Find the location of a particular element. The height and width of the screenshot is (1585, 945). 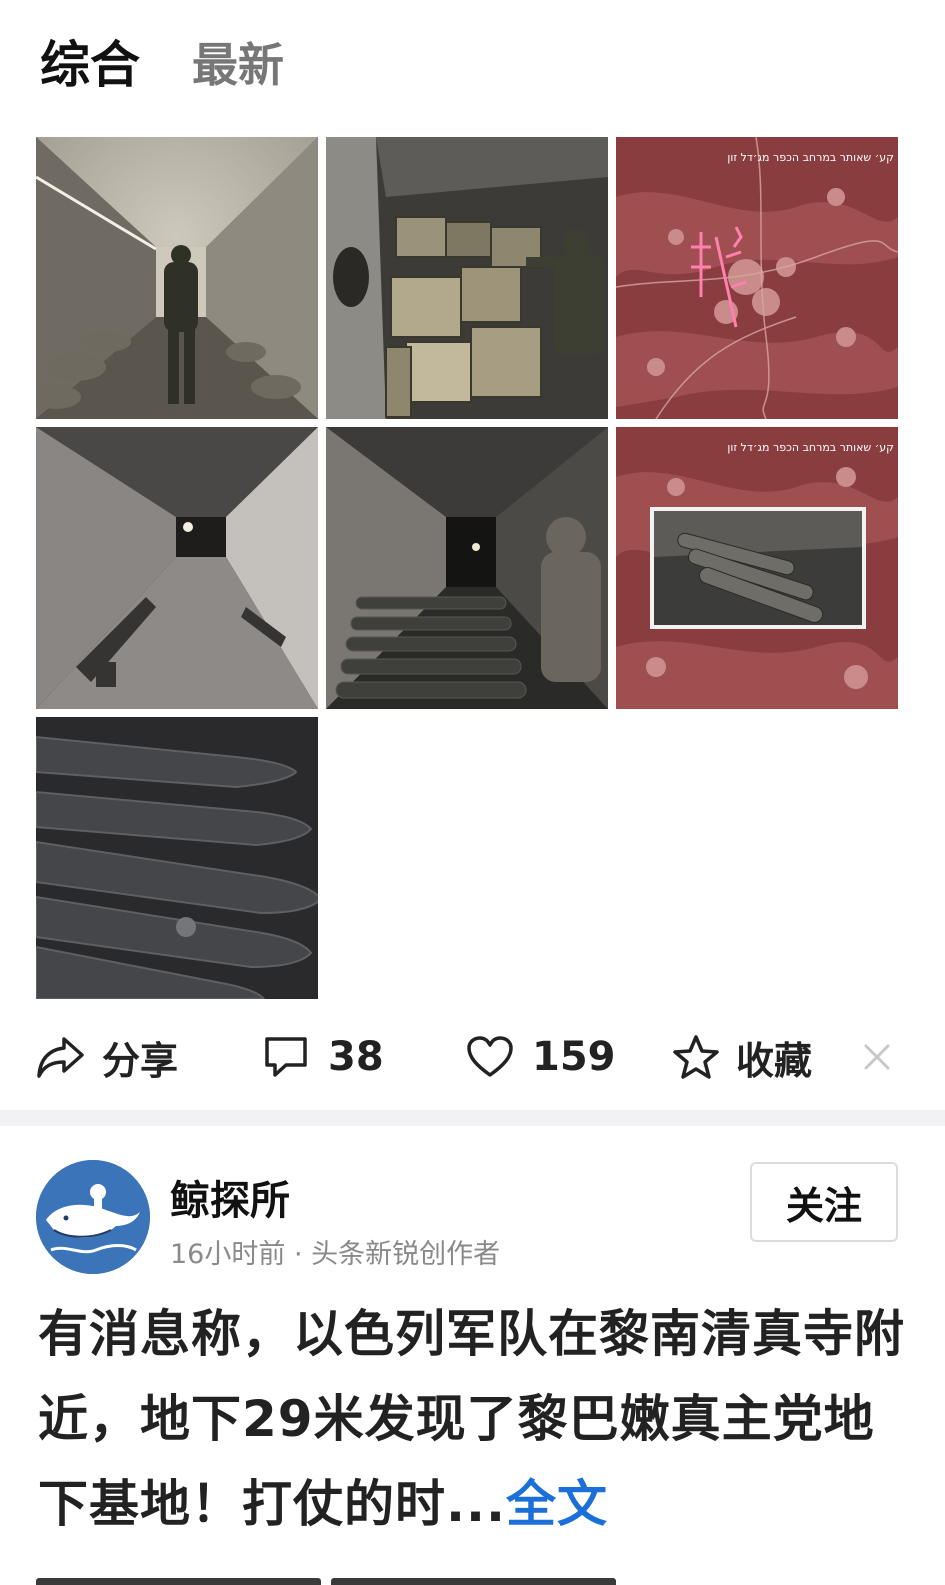

like-button: 159 is located at coordinates (541, 1057).